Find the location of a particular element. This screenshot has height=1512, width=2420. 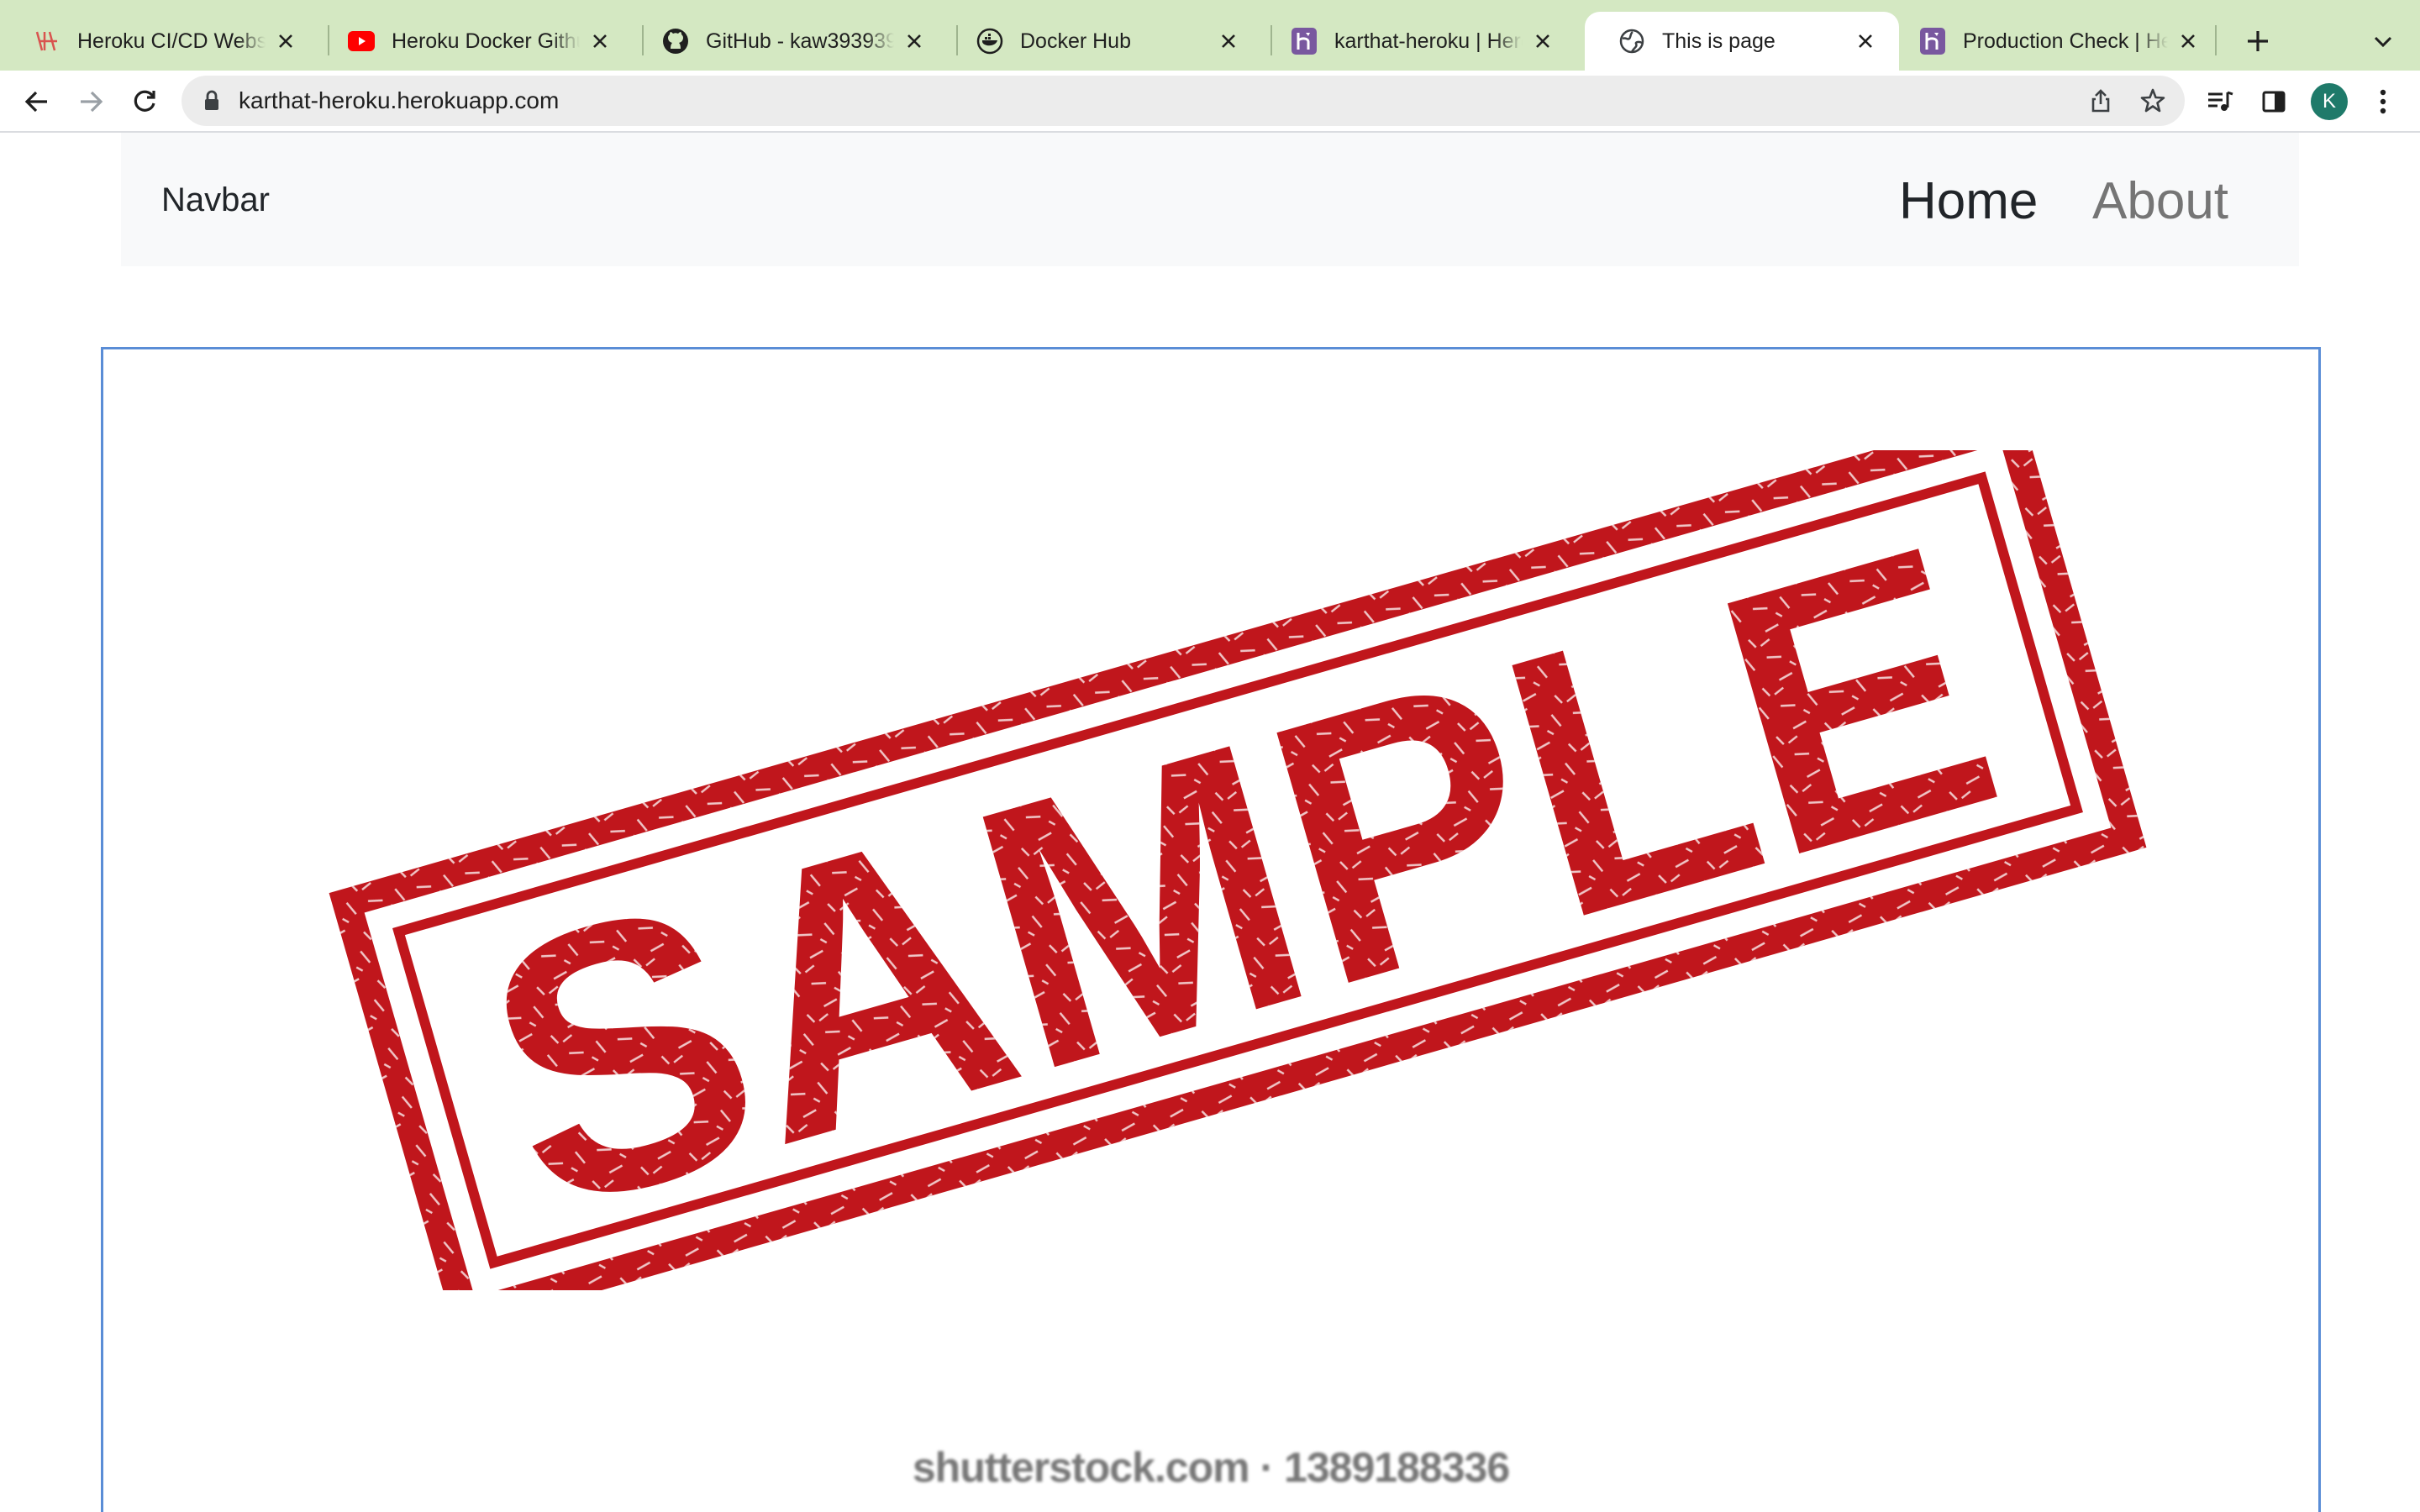

plus-icon is located at coordinates (2258, 41).